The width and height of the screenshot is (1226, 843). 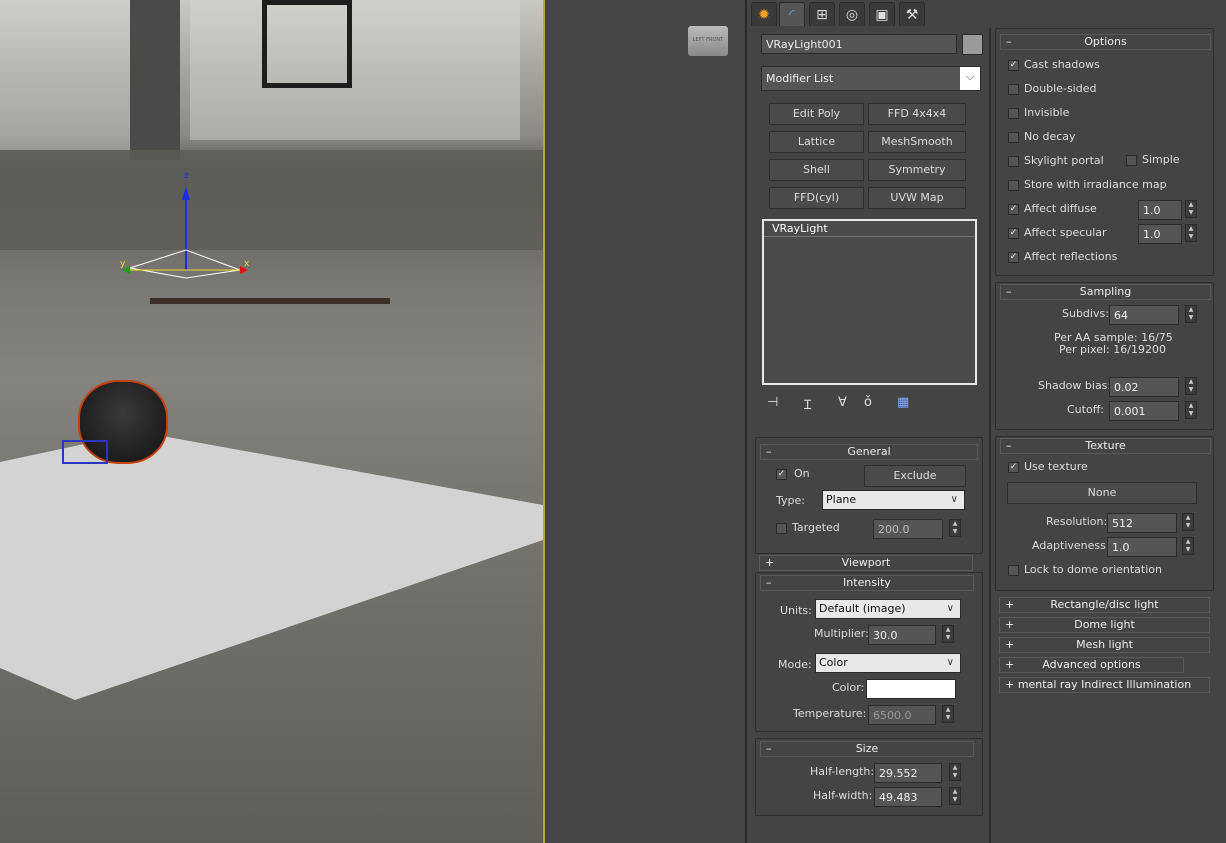 I want to click on option-checkbox-0: ✓, so click(x=1013, y=65).